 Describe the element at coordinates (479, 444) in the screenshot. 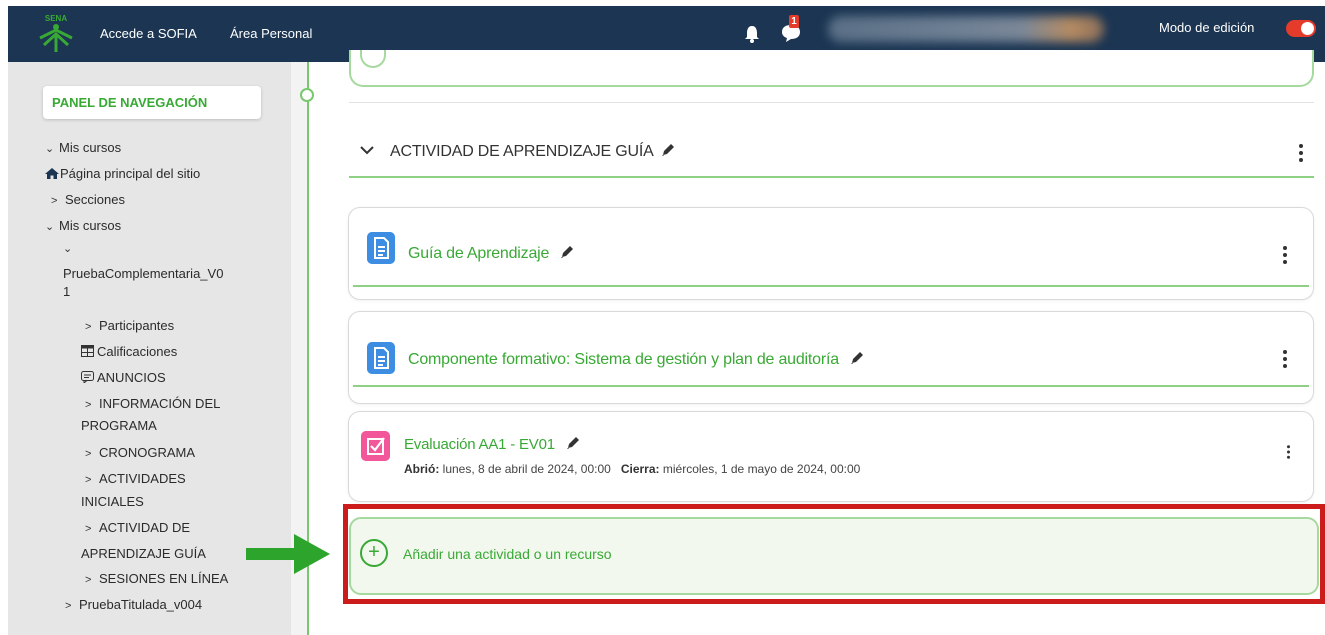

I see `activity-title-text: Evaluación AA1 - EV01` at that location.